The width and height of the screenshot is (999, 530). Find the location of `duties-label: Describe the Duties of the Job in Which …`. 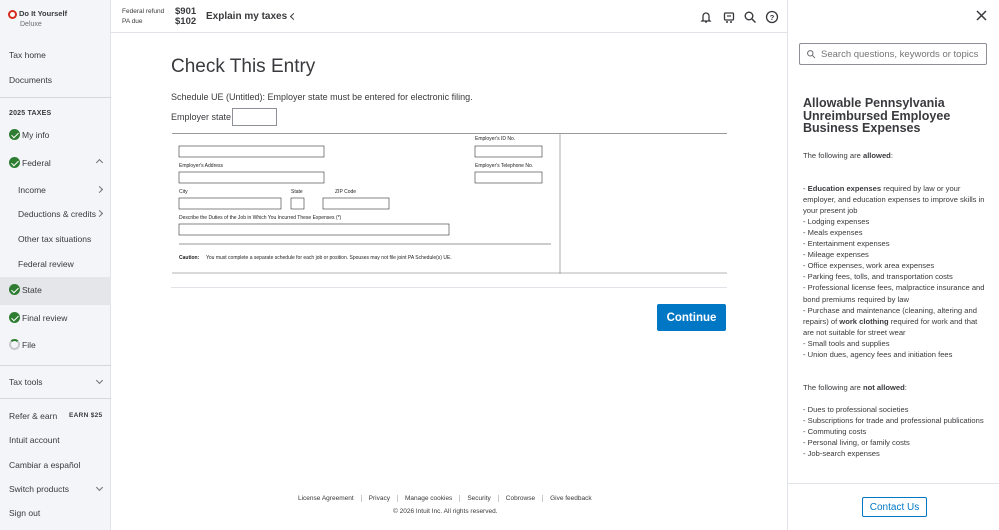

duties-label: Describe the Duties of the Job in Which … is located at coordinates (260, 218).